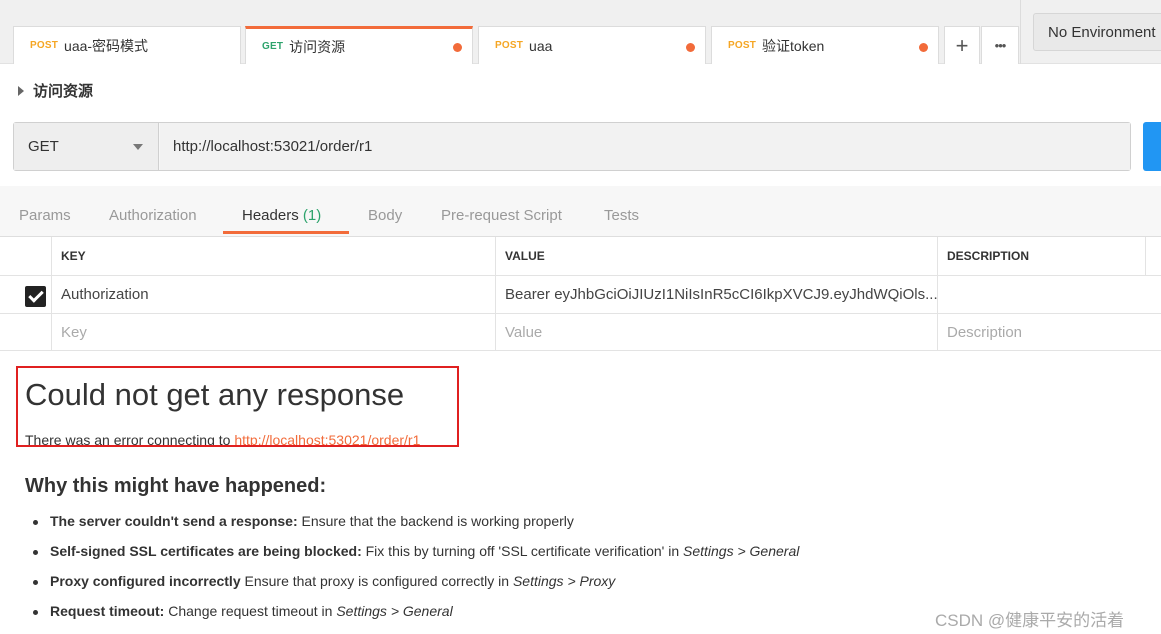 The image size is (1161, 634). I want to click on tab-label: uaa, so click(541, 45).